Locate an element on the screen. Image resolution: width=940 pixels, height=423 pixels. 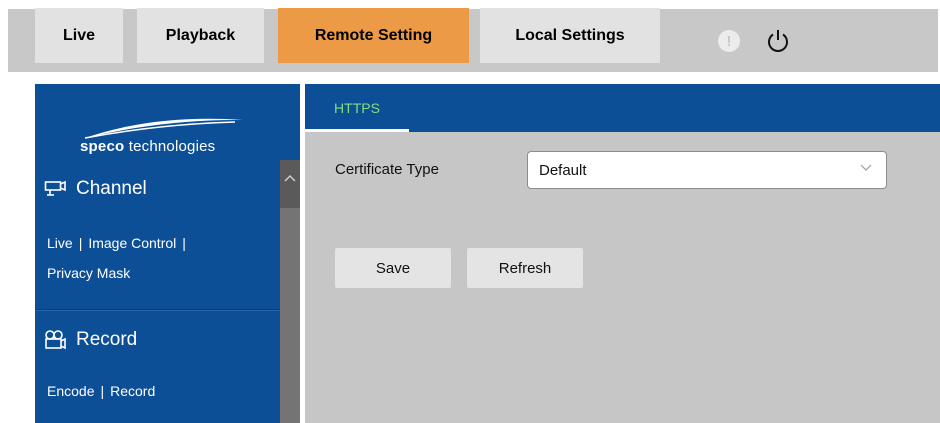
sidebar-link-image-control: Image Control is located at coordinates (132, 243).